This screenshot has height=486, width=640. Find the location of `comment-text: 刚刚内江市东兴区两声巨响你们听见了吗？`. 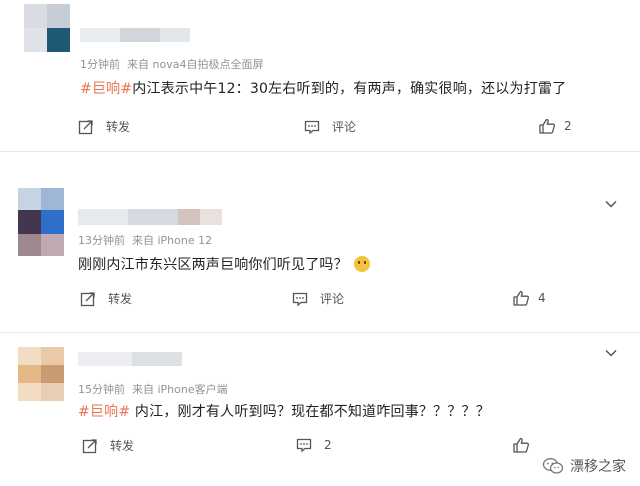

comment-text: 刚刚内江市东兴区两声巨响你们听见了吗？ is located at coordinates (224, 264).